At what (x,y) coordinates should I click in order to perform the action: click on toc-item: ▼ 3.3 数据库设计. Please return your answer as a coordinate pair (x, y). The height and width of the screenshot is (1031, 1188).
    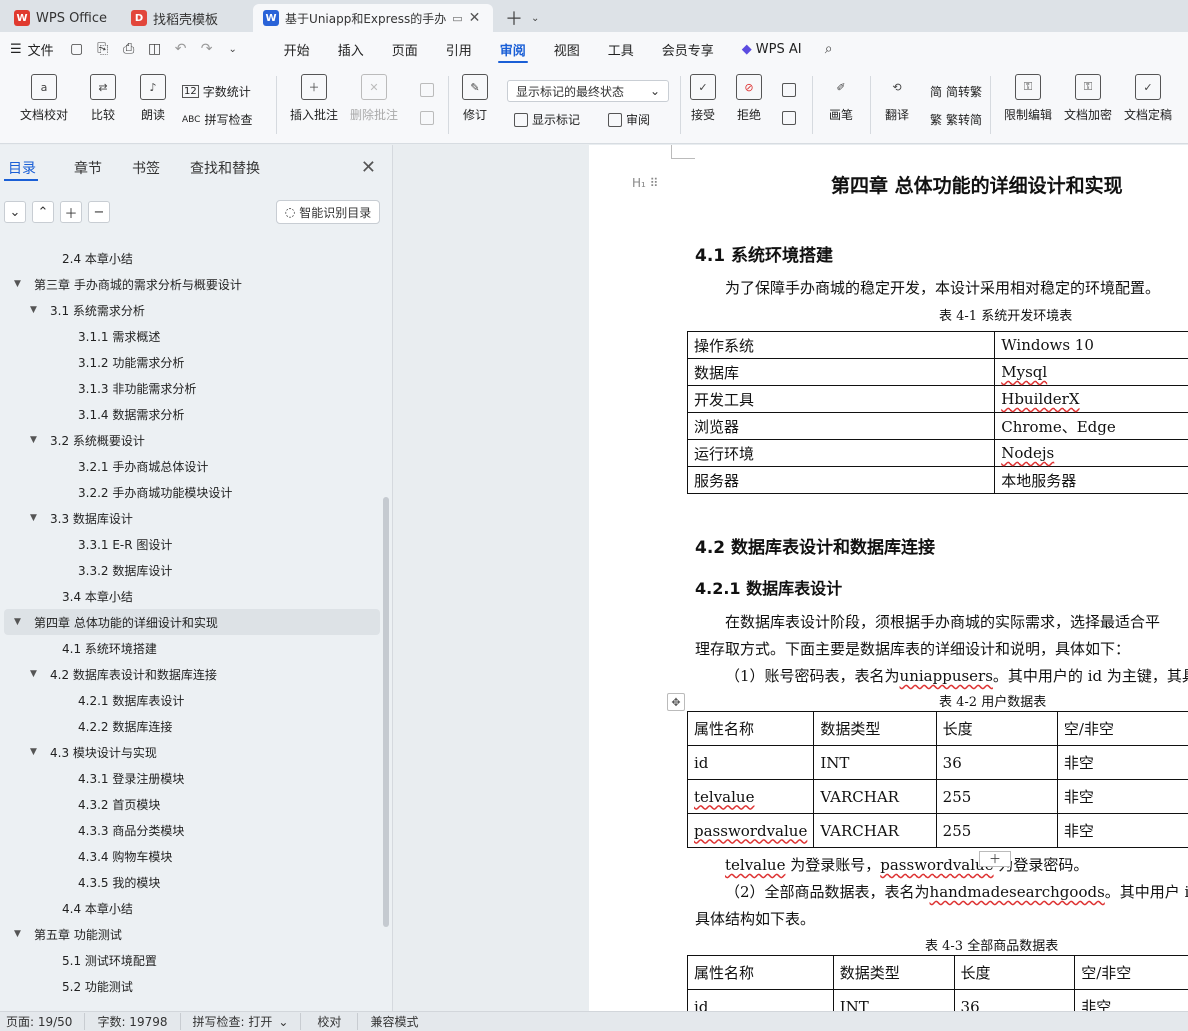
    Looking at the image, I should click on (185, 518).